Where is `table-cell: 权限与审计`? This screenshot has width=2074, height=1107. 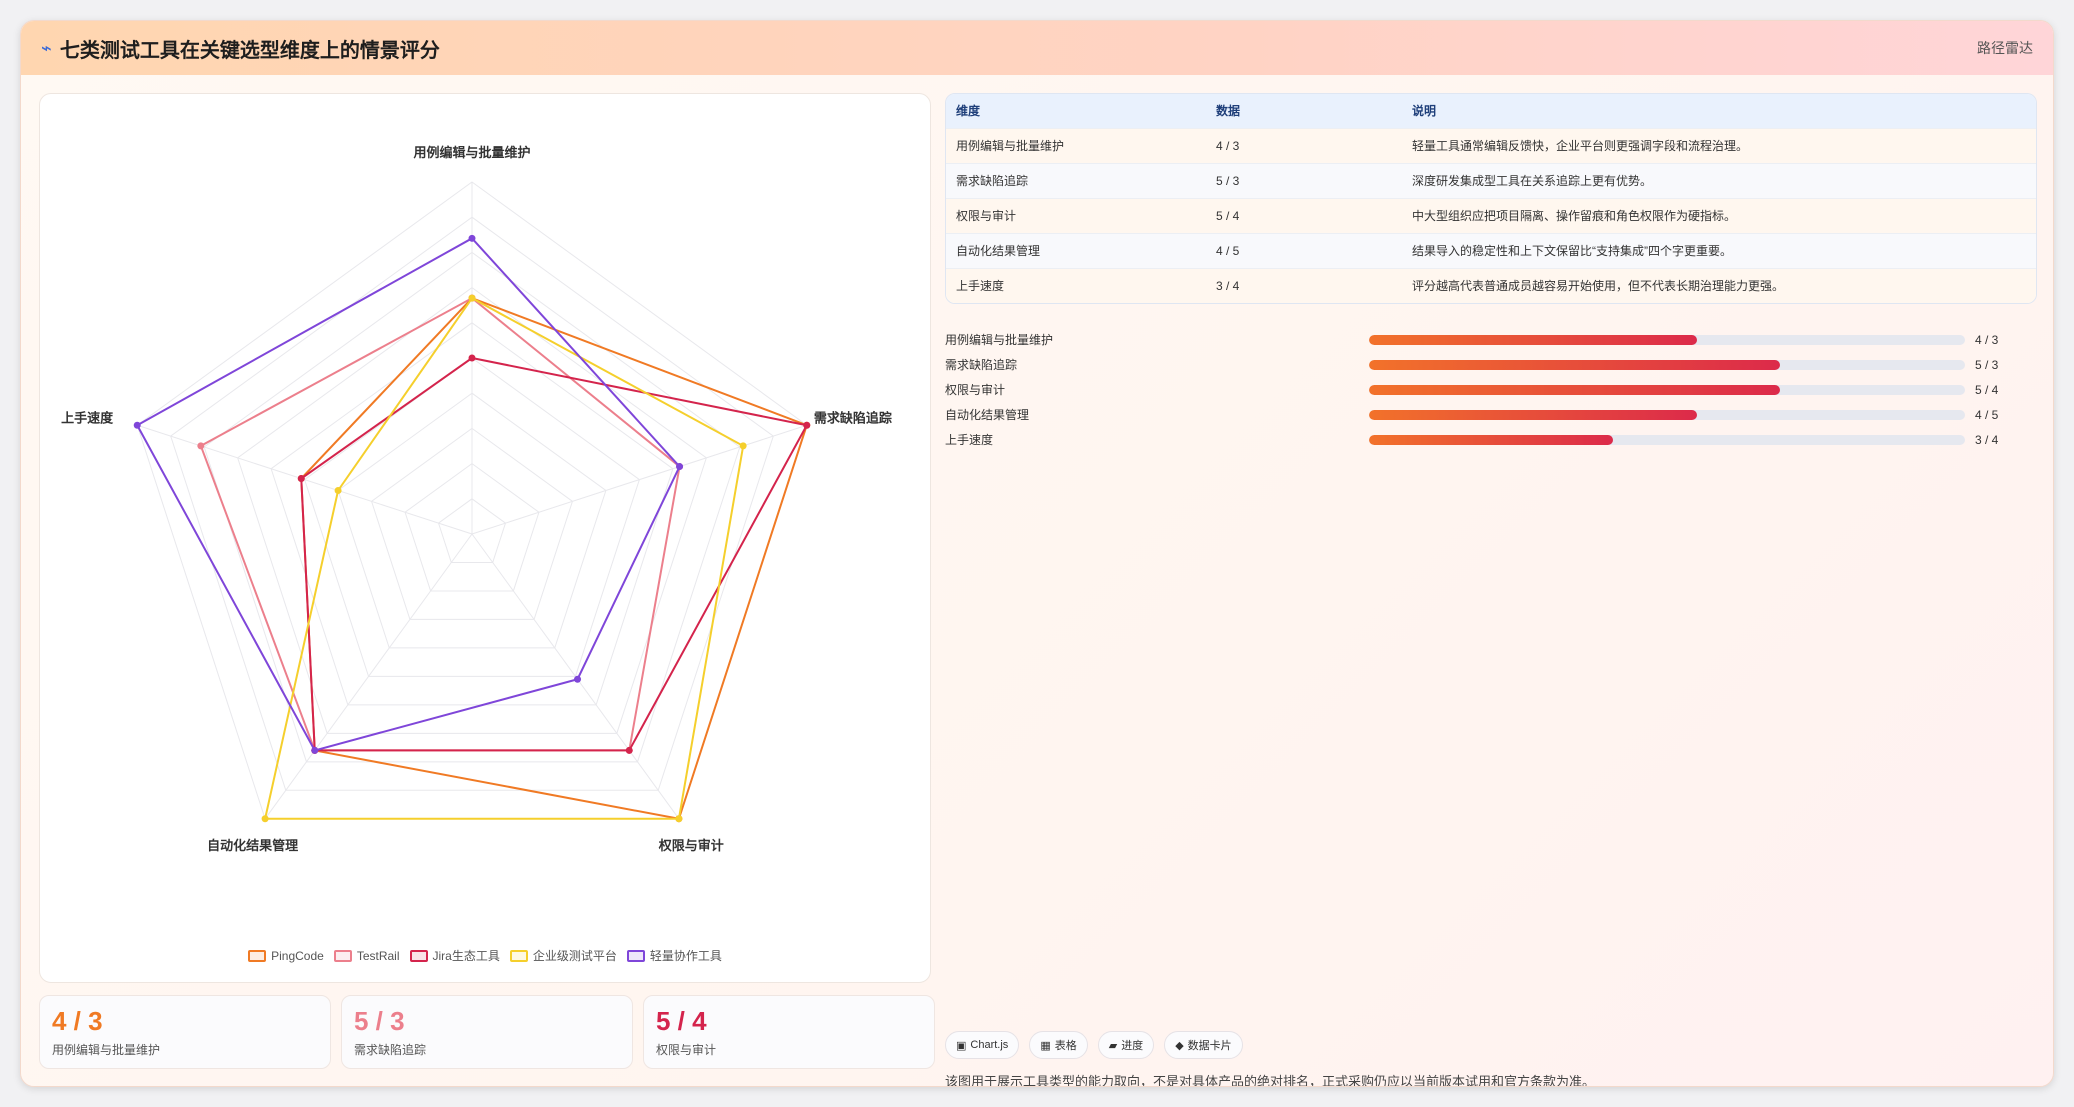
table-cell: 权限与审计 is located at coordinates (1076, 215).